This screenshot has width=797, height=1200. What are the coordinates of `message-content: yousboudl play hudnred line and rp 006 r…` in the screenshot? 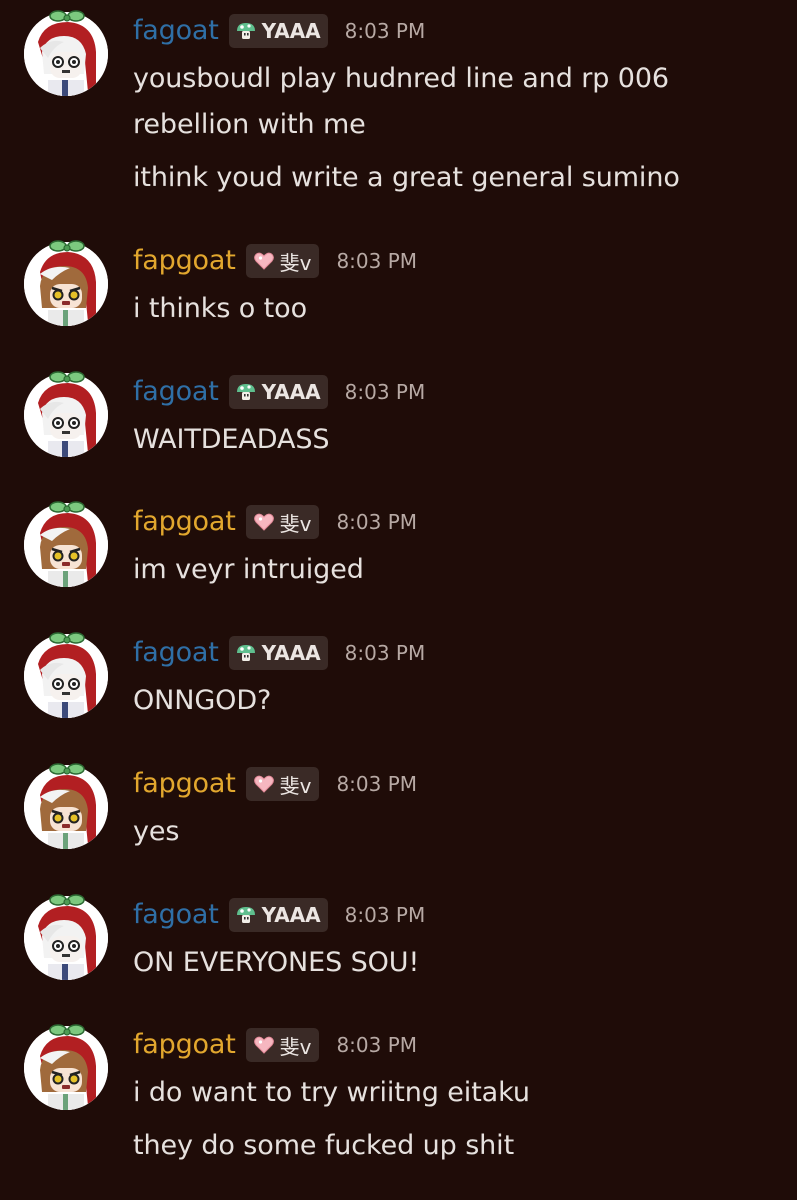 It's located at (453, 128).